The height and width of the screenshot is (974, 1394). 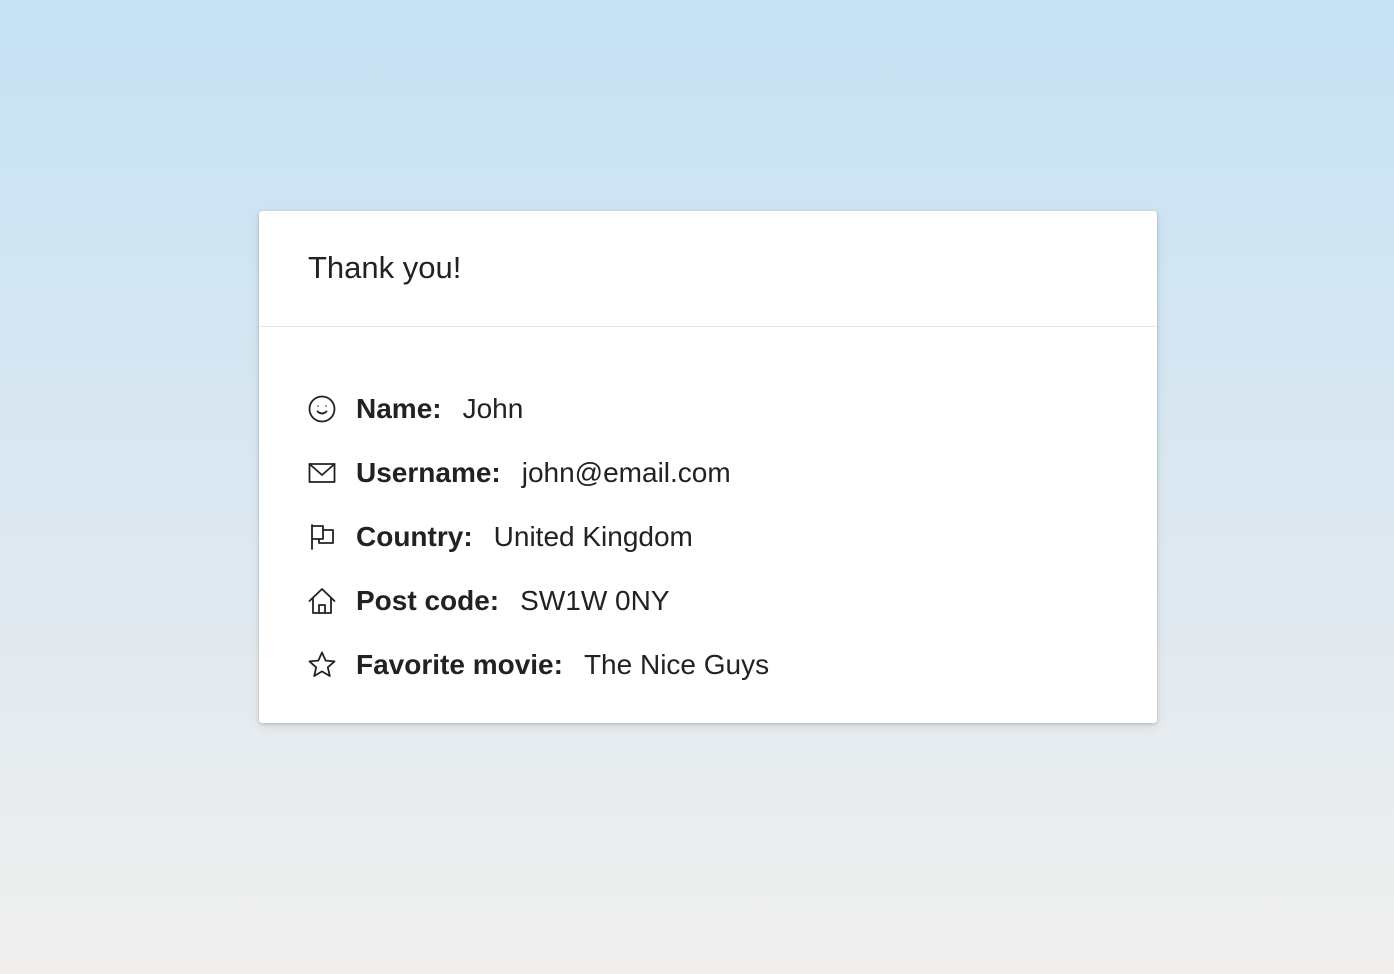 What do you see at coordinates (593, 536) in the screenshot?
I see `field-value: United Kingdom` at bounding box center [593, 536].